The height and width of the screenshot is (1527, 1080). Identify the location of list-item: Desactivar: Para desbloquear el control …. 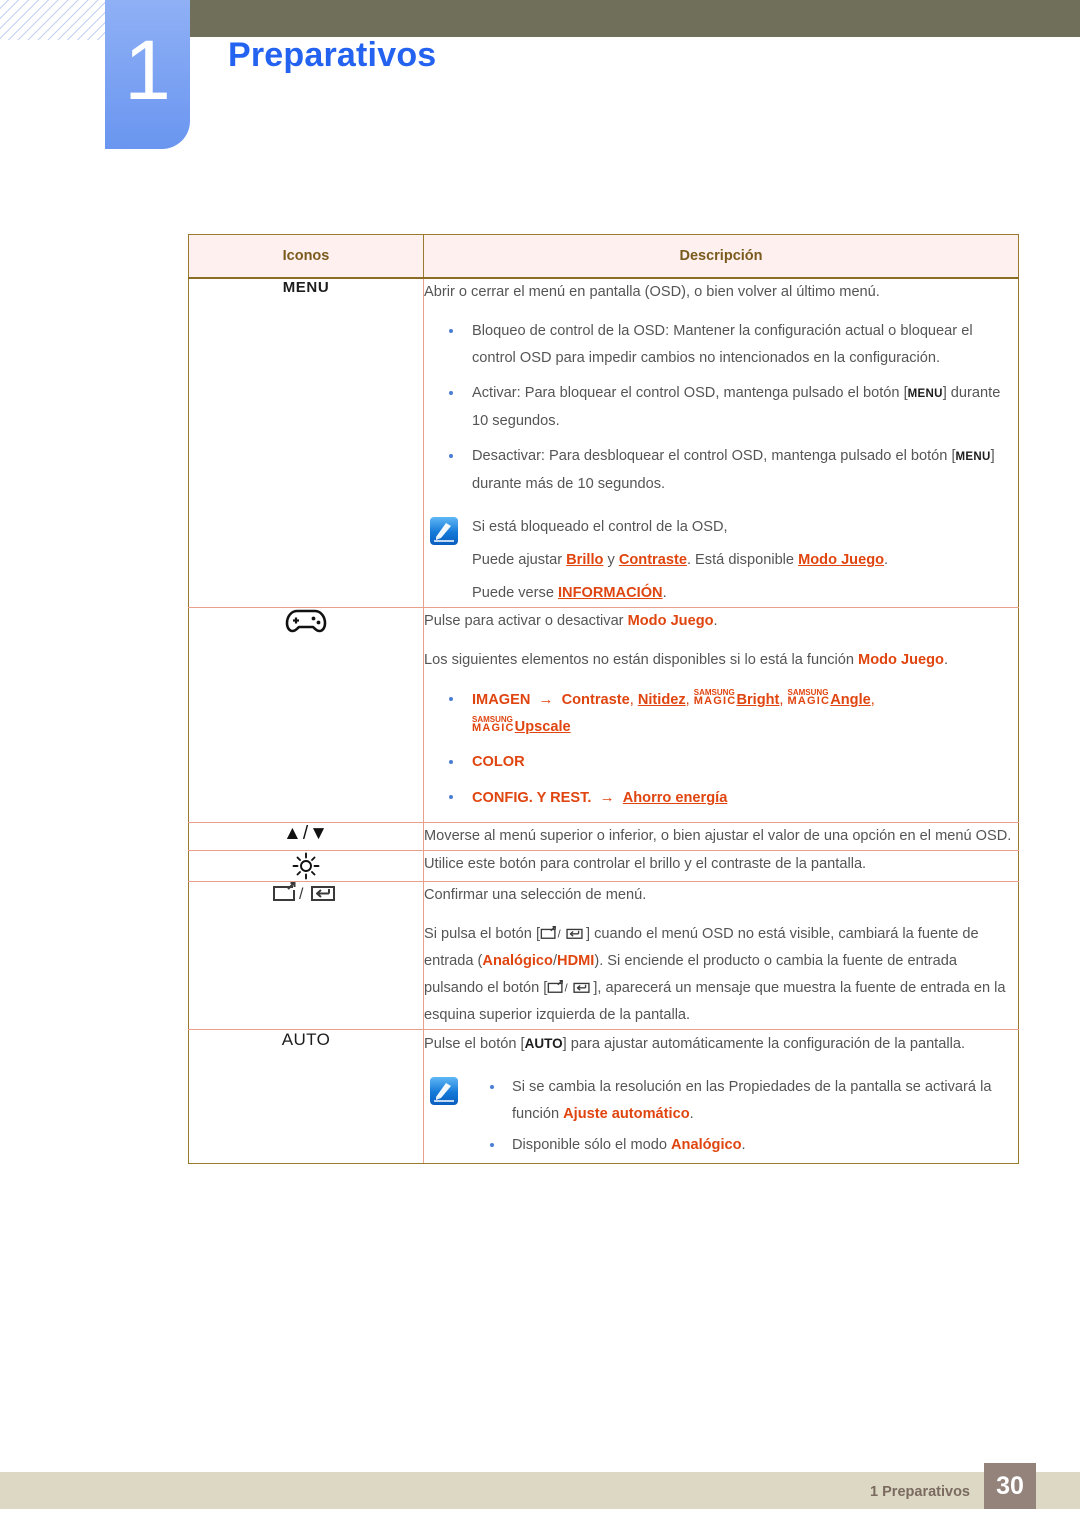
(721, 470).